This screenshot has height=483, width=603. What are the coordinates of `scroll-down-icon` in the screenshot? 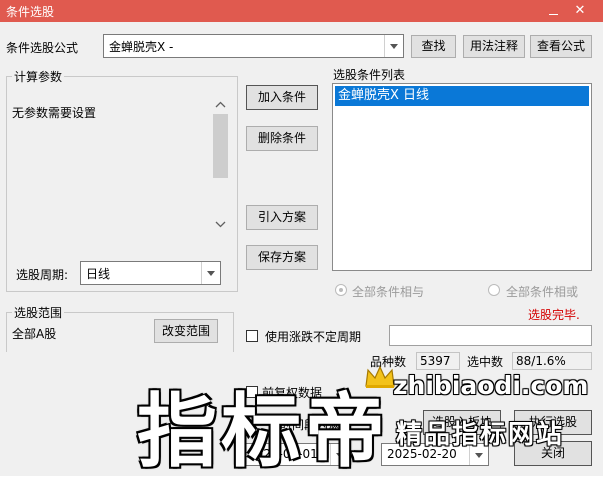 It's located at (220, 224).